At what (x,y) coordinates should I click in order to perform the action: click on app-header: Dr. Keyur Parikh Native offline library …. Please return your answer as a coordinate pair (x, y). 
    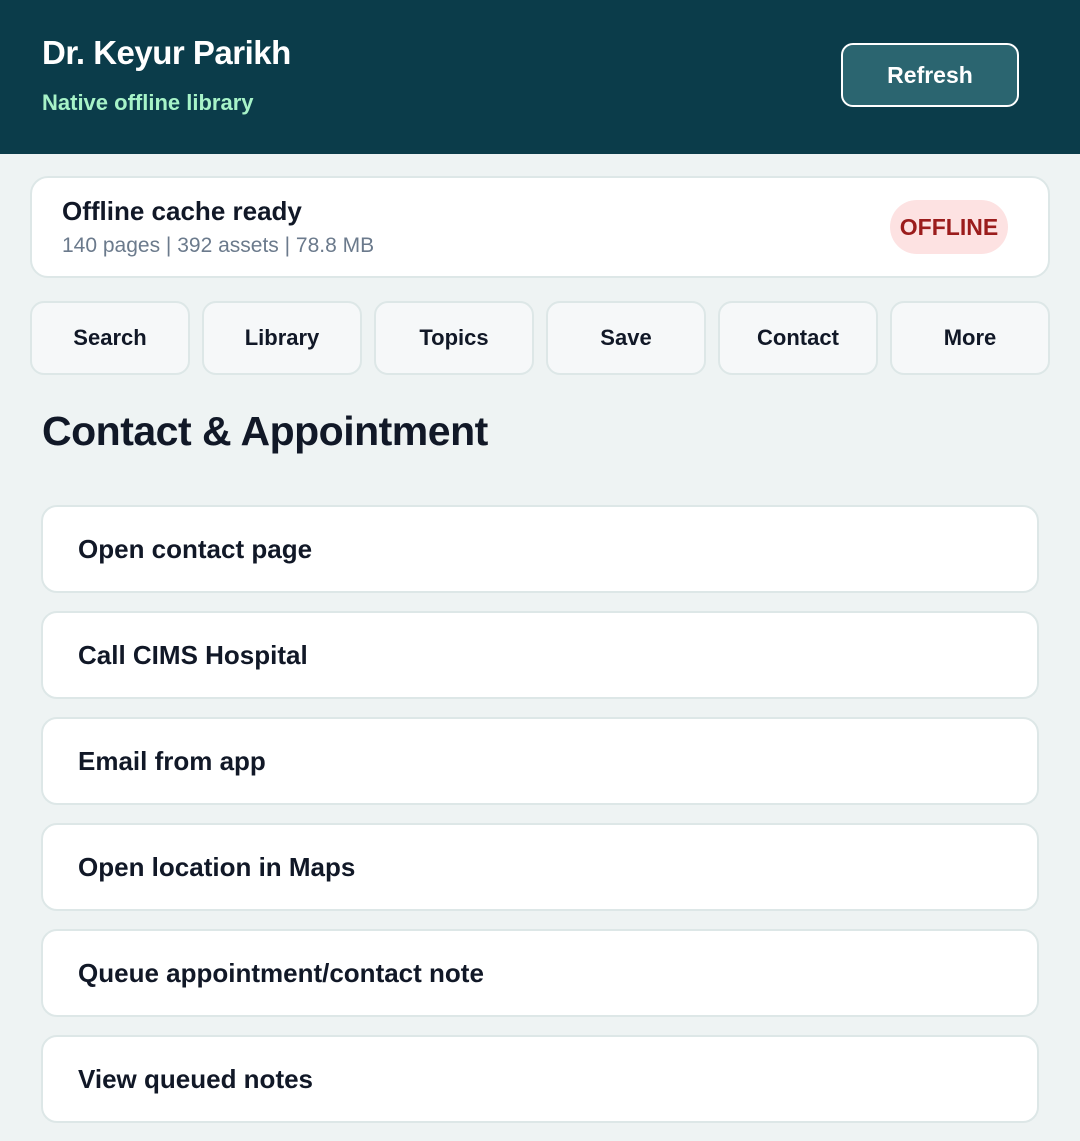
    Looking at the image, I should click on (540, 77).